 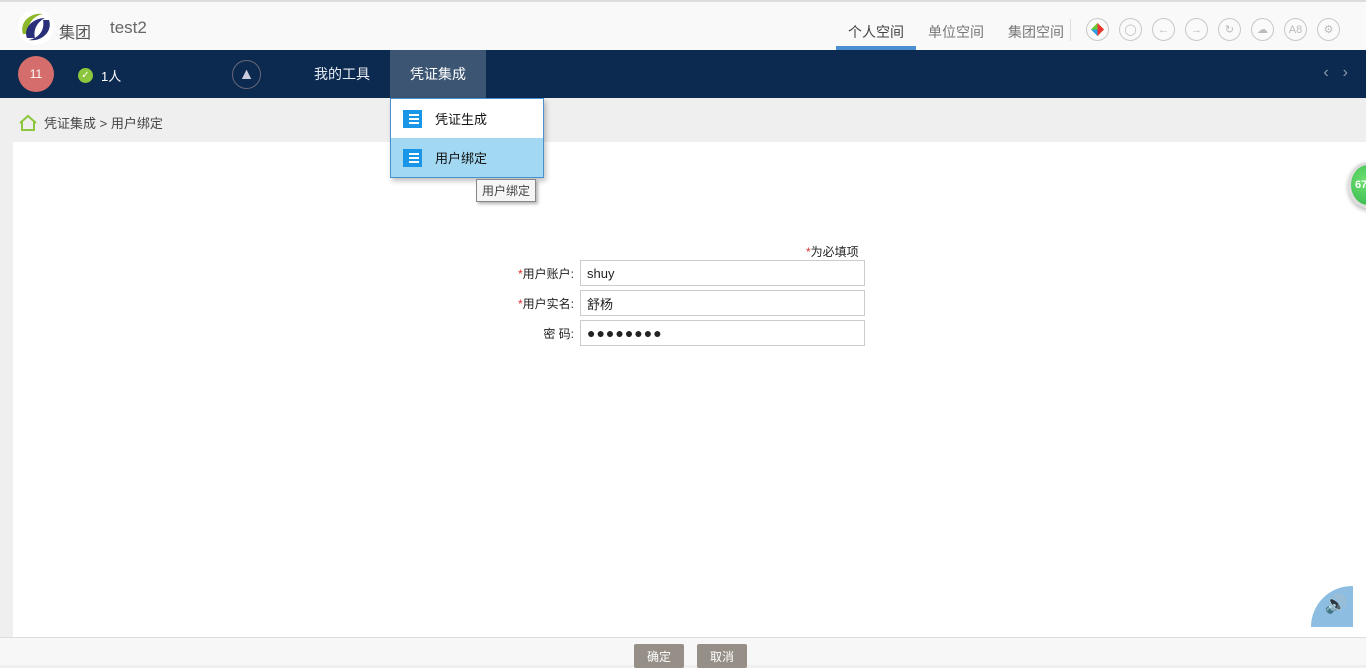 What do you see at coordinates (722, 333) in the screenshot?
I see `password-input` at bounding box center [722, 333].